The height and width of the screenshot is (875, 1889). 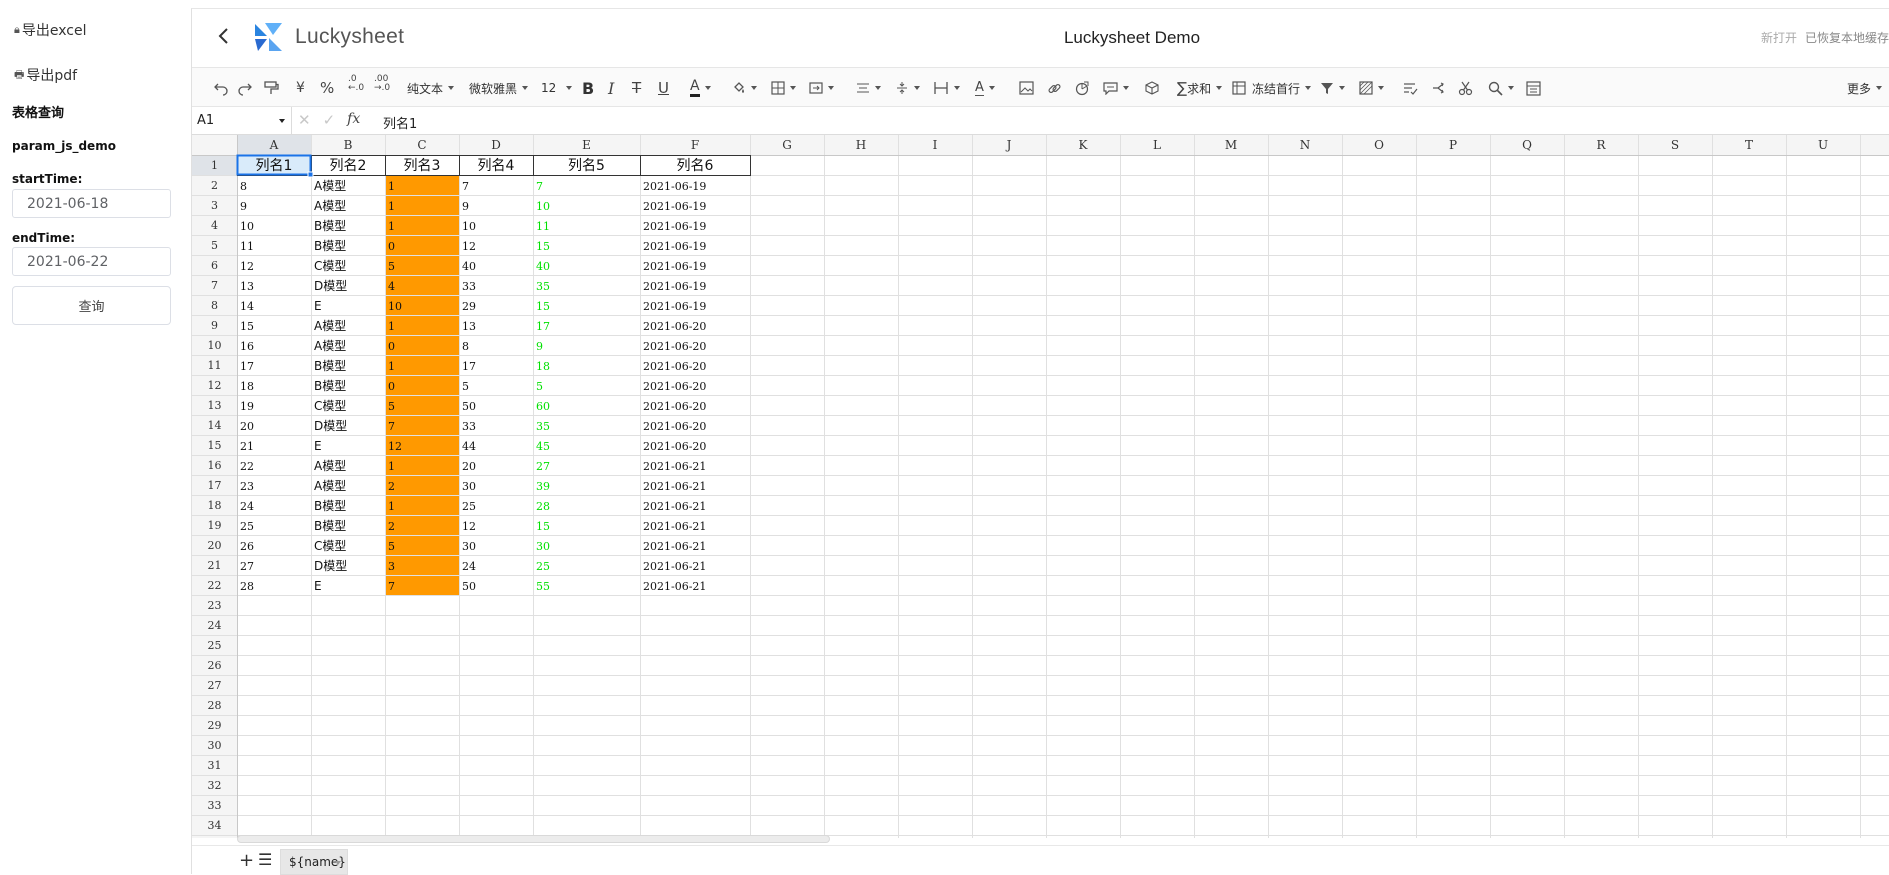 I want to click on sum-icon: ∑, so click(x=1182, y=88).